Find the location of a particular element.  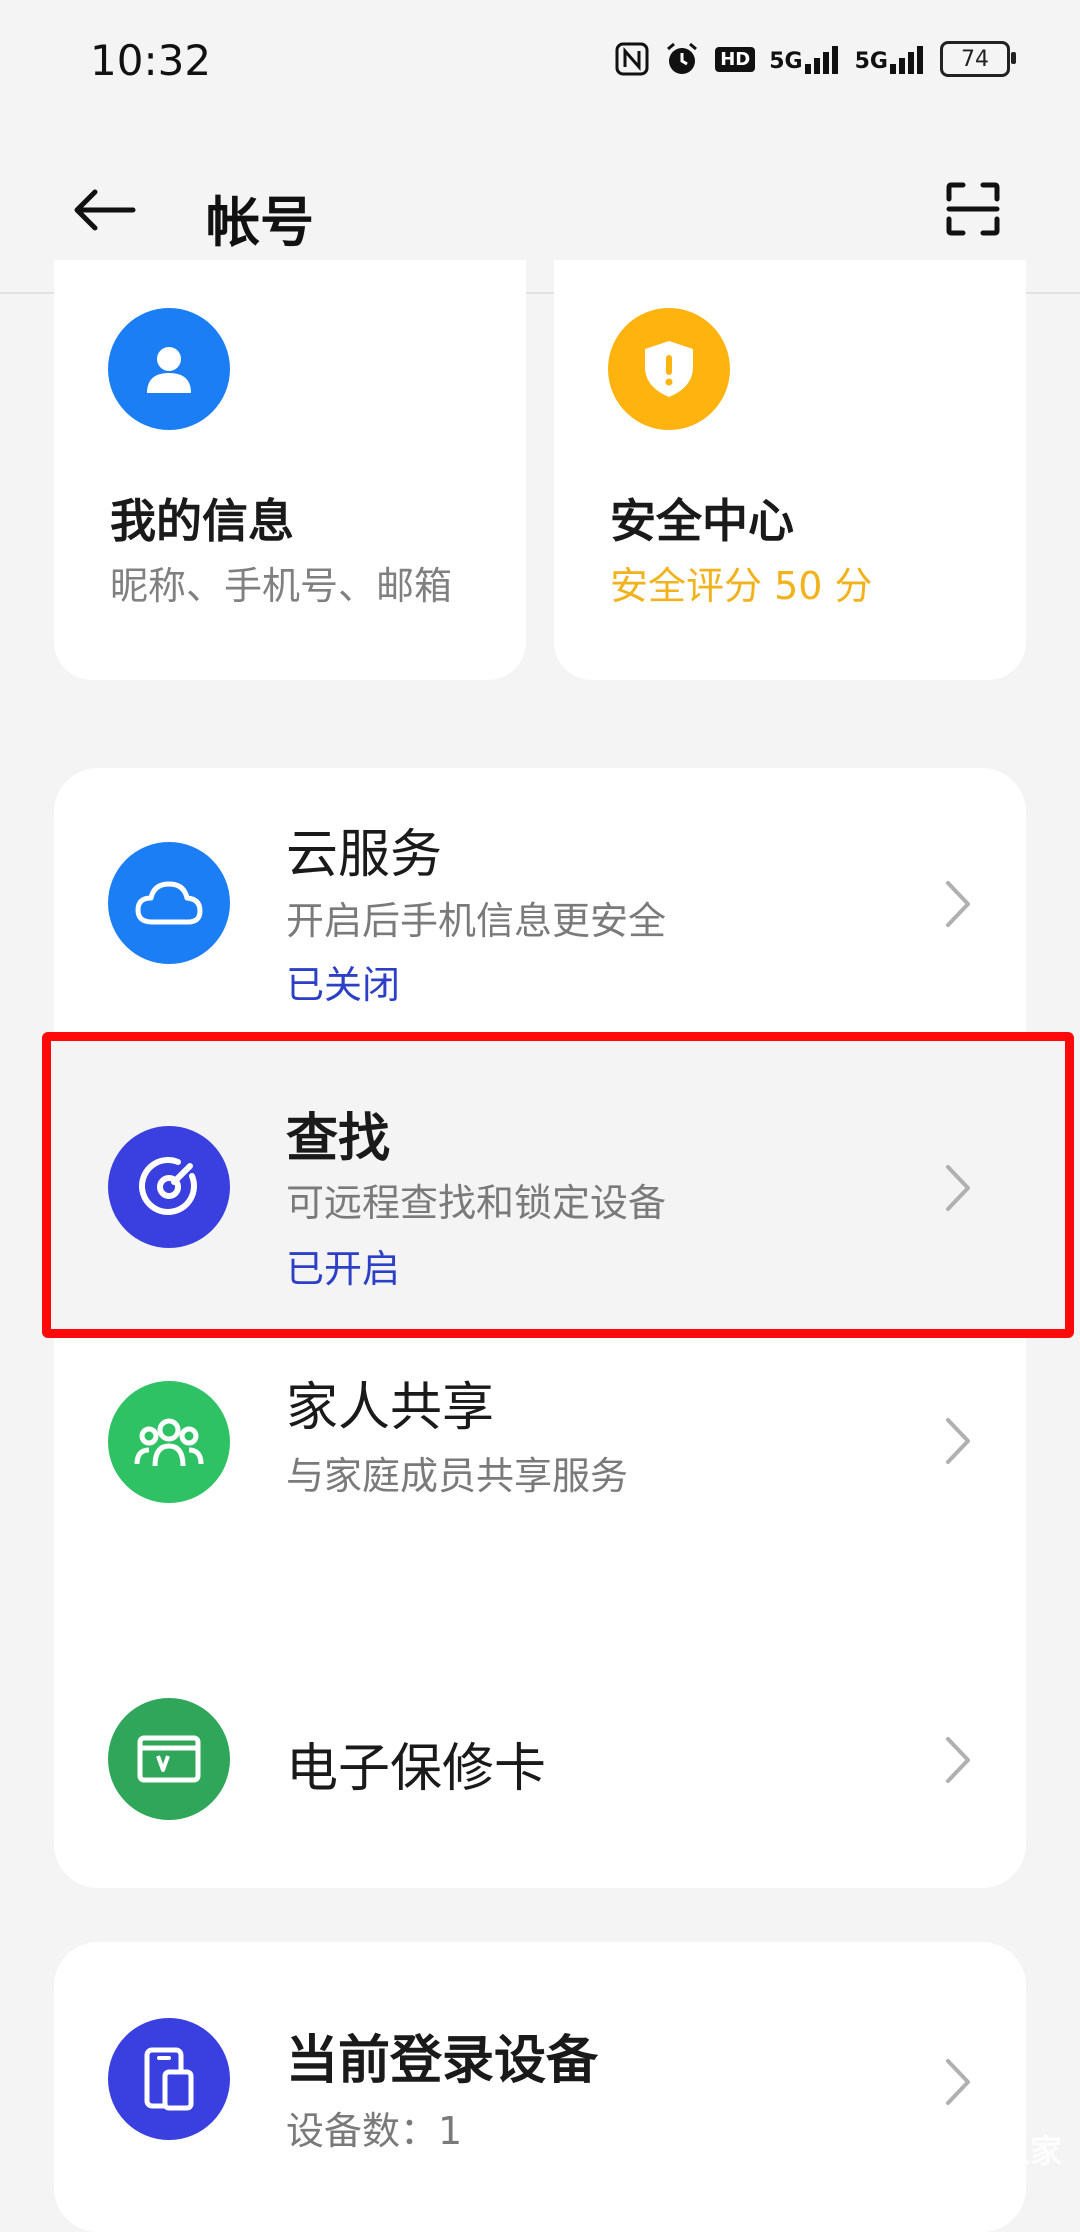

logged-in-devices-row: 当前登录设备 设备数：1 is located at coordinates (540, 2087).